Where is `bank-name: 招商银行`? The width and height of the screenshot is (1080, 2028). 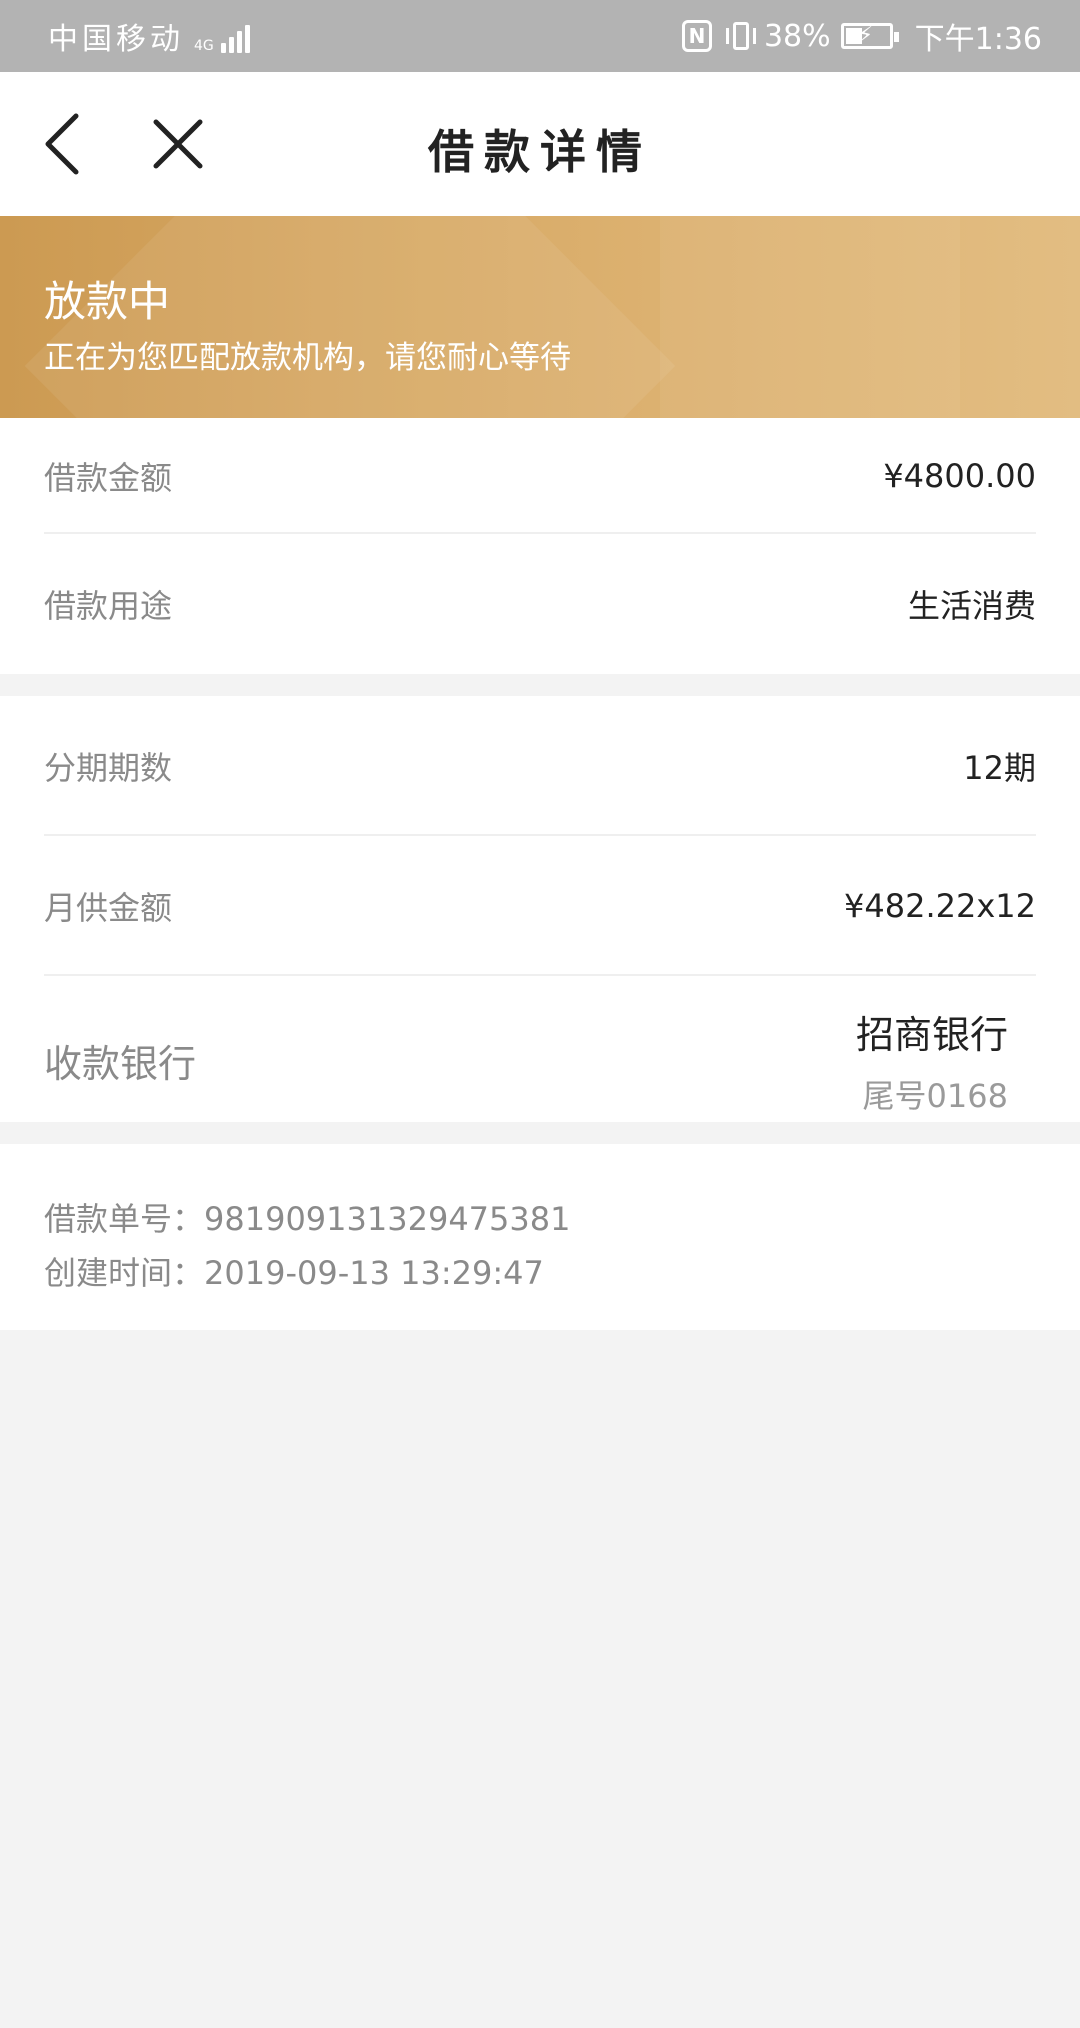
bank-name: 招商银行 is located at coordinates (931, 1034).